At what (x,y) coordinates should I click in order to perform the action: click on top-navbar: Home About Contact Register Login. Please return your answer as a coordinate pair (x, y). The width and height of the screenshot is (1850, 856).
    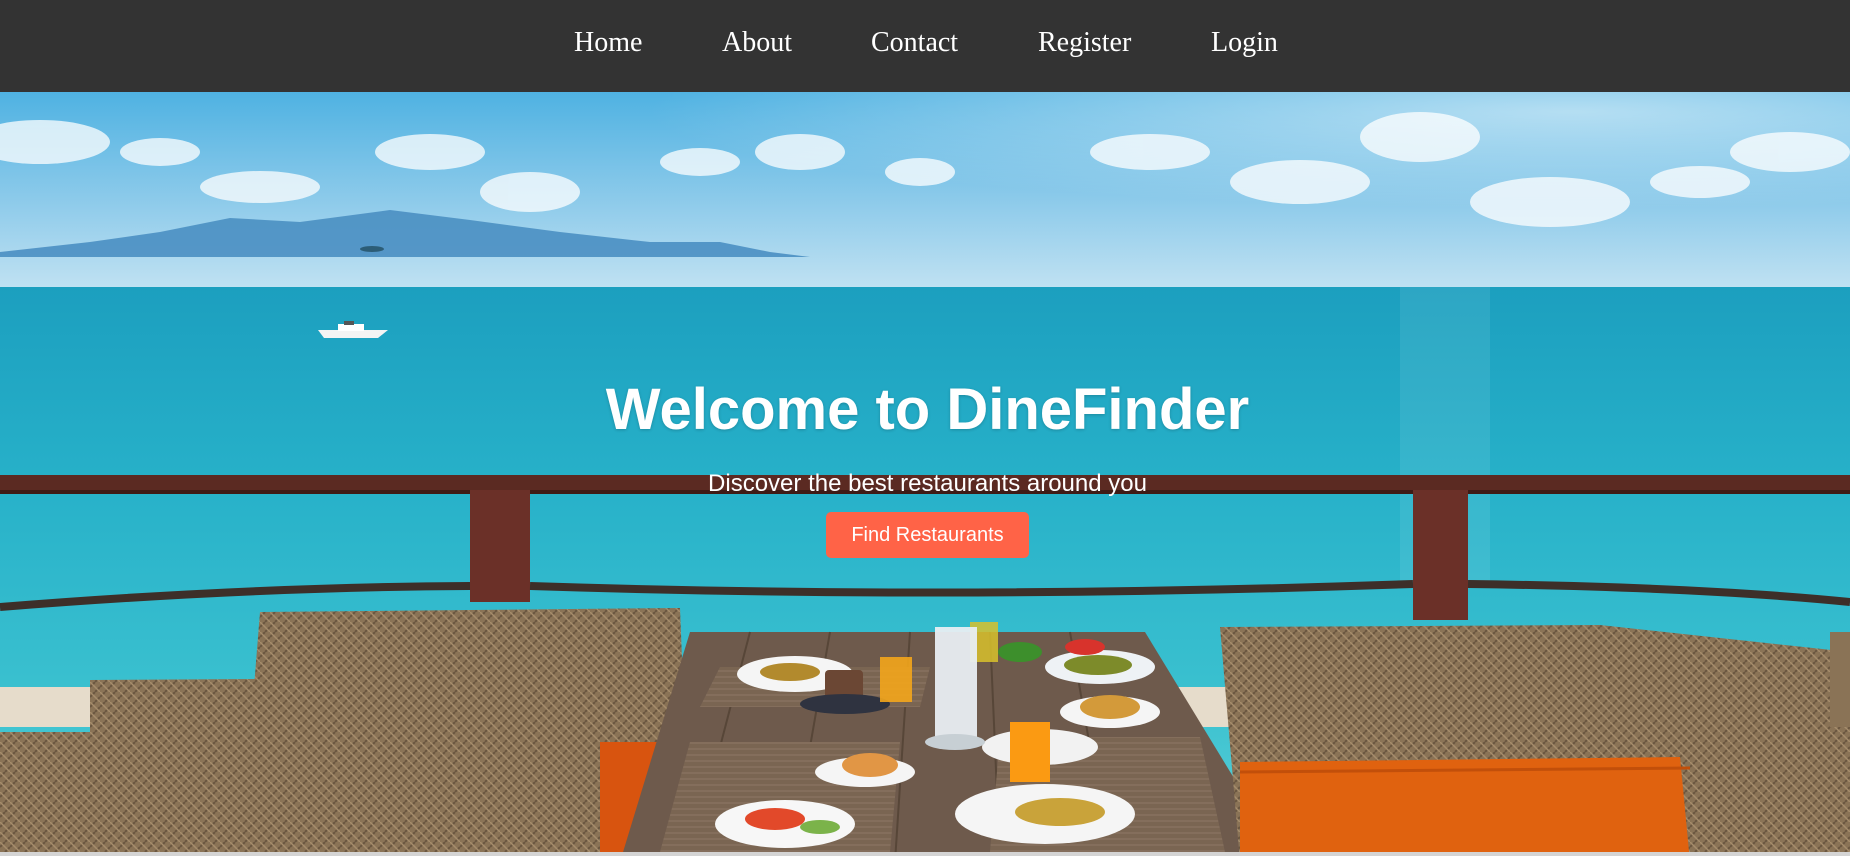
    Looking at the image, I should click on (925, 46).